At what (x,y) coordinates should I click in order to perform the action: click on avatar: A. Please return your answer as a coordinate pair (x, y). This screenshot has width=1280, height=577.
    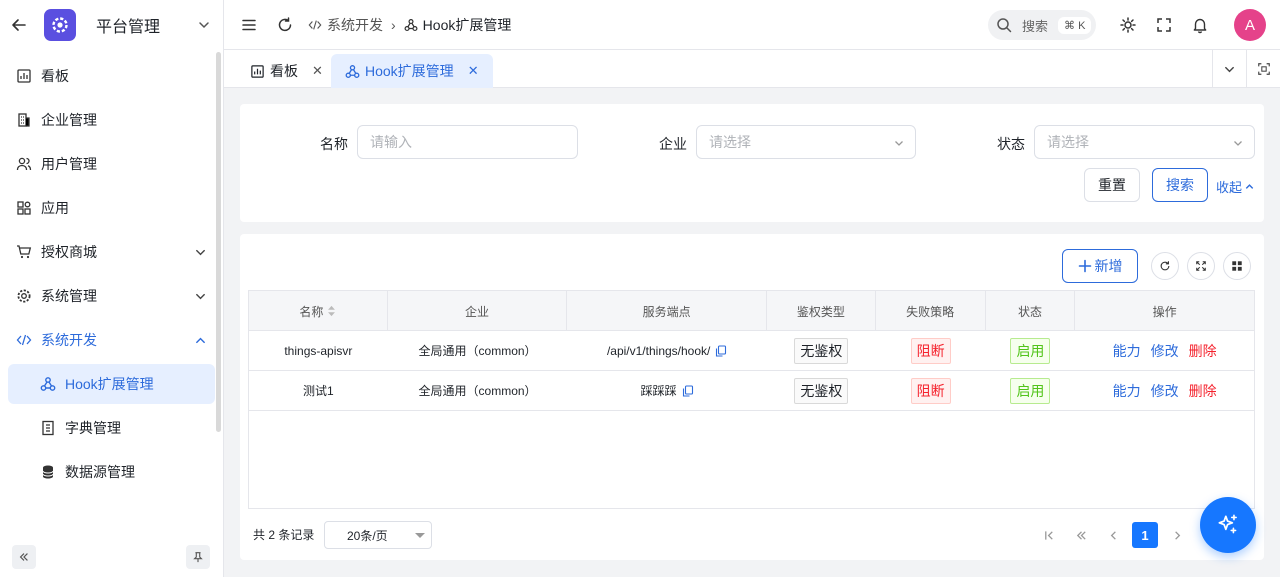
    Looking at the image, I should click on (1250, 25).